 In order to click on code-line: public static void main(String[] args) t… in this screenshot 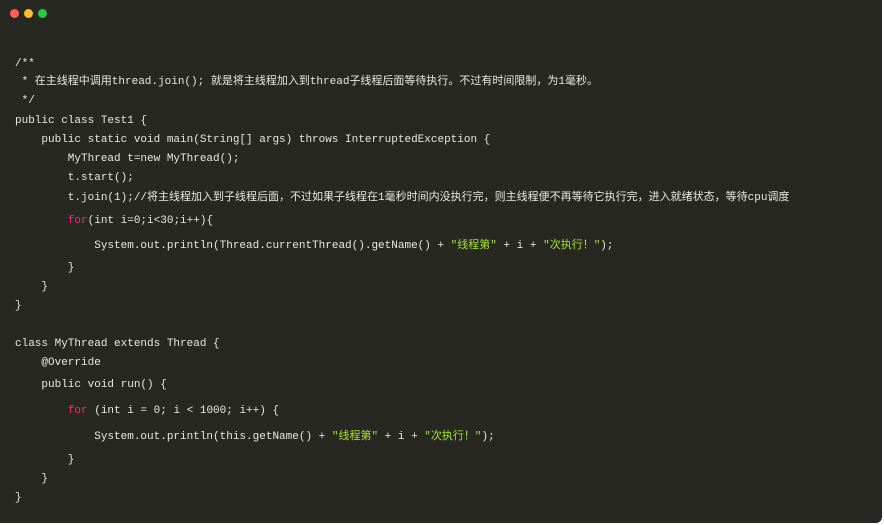, I will do `click(252, 140)`.